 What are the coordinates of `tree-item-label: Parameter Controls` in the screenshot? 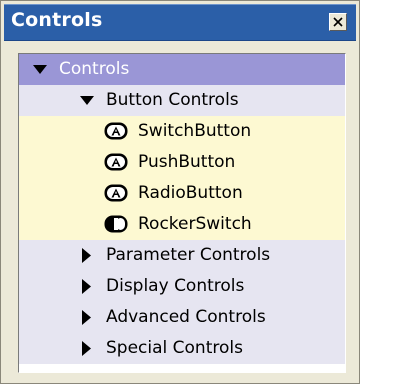 It's located at (188, 255).